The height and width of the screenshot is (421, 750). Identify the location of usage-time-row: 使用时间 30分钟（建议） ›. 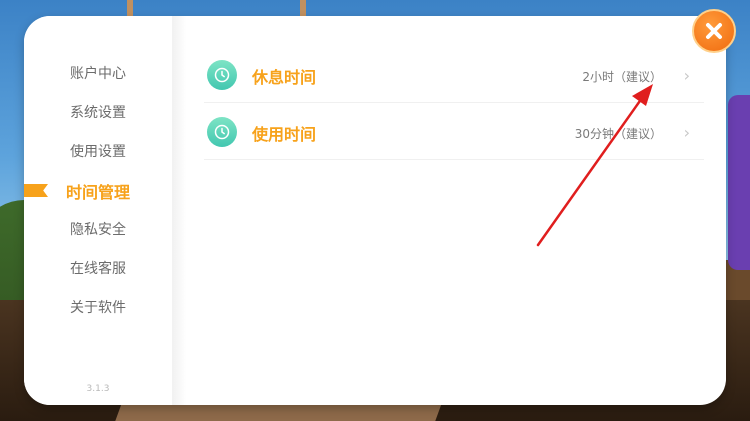
(454, 131).